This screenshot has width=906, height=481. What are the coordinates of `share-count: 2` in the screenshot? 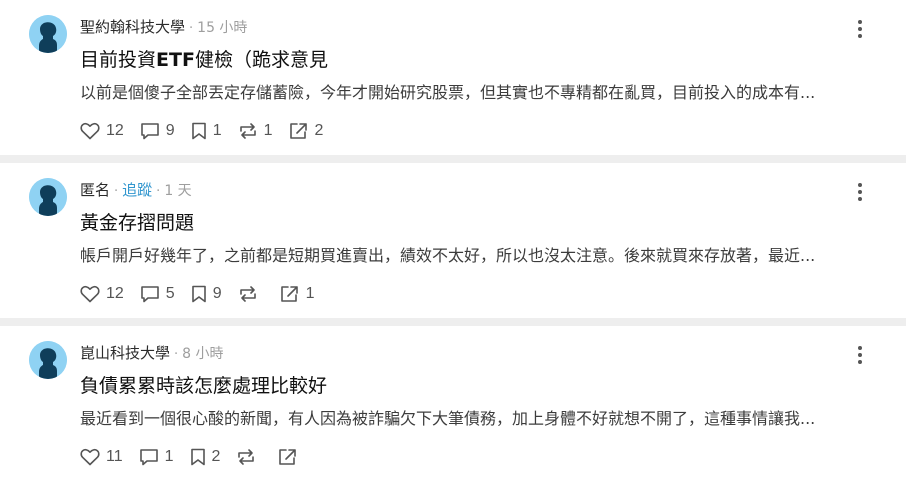 It's located at (319, 130).